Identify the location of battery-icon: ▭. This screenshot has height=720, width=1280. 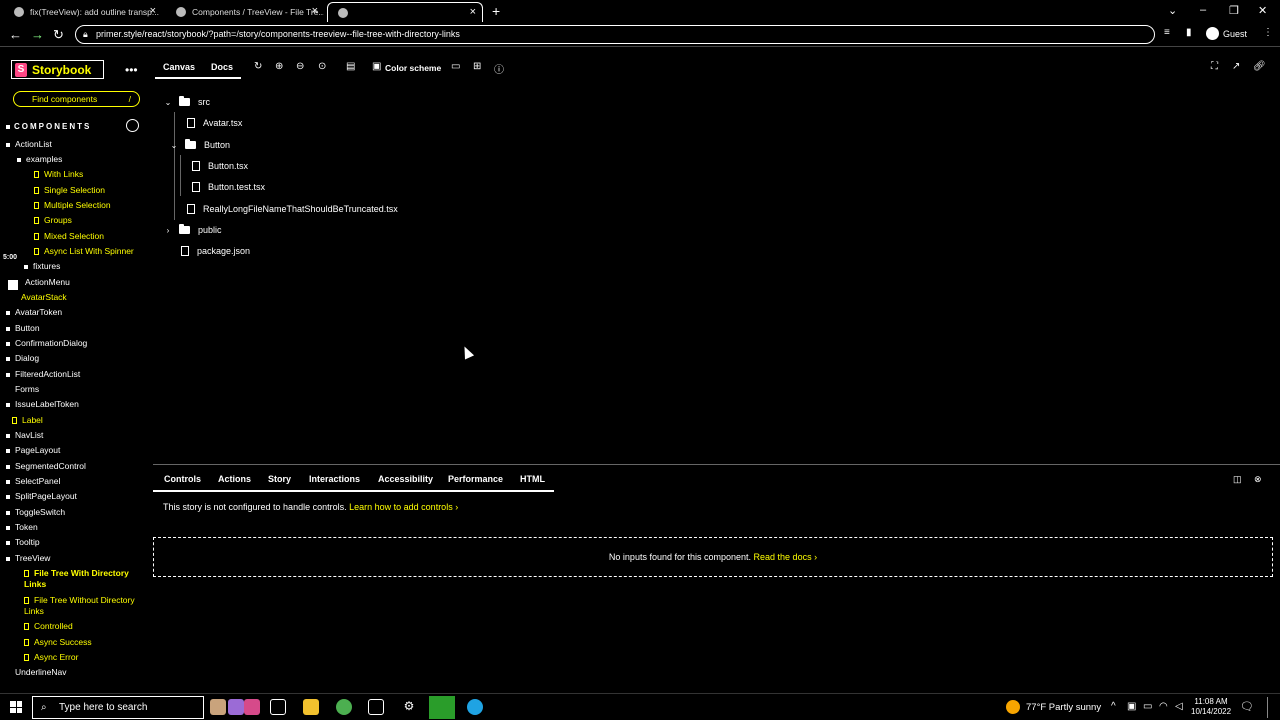
(1147, 706).